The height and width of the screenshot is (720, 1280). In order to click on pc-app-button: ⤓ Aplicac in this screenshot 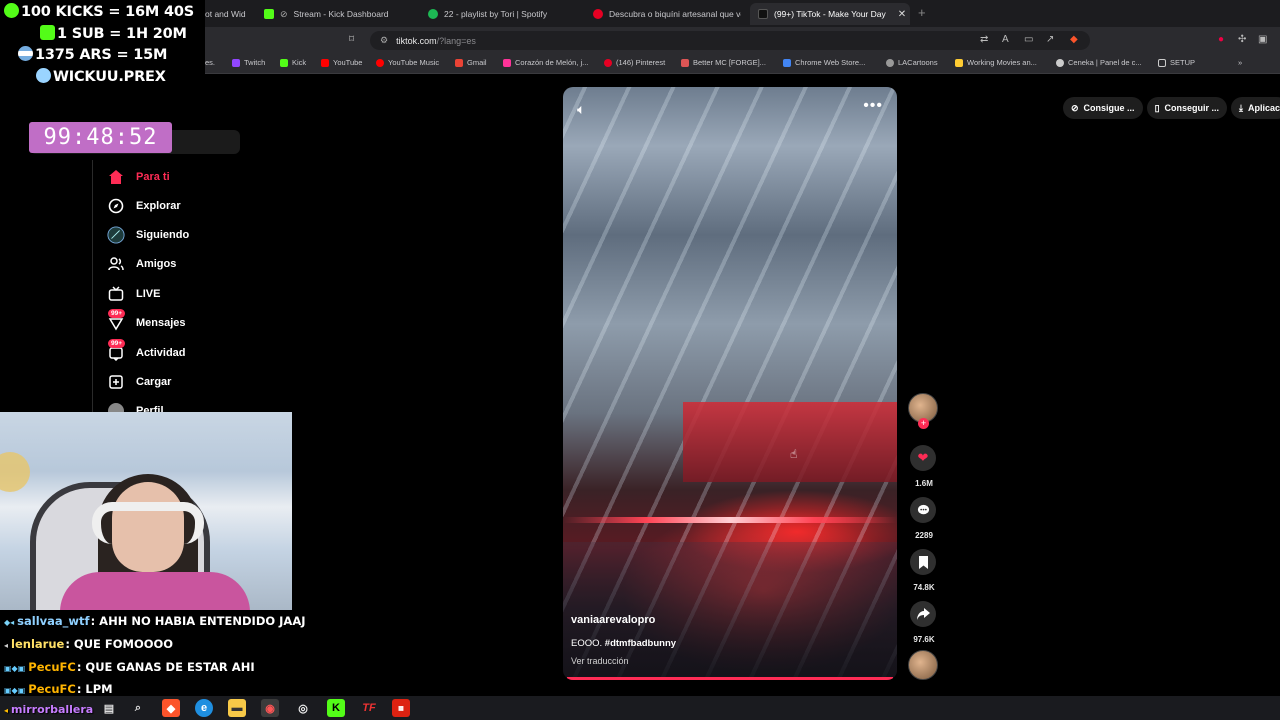, I will do `click(1255, 108)`.